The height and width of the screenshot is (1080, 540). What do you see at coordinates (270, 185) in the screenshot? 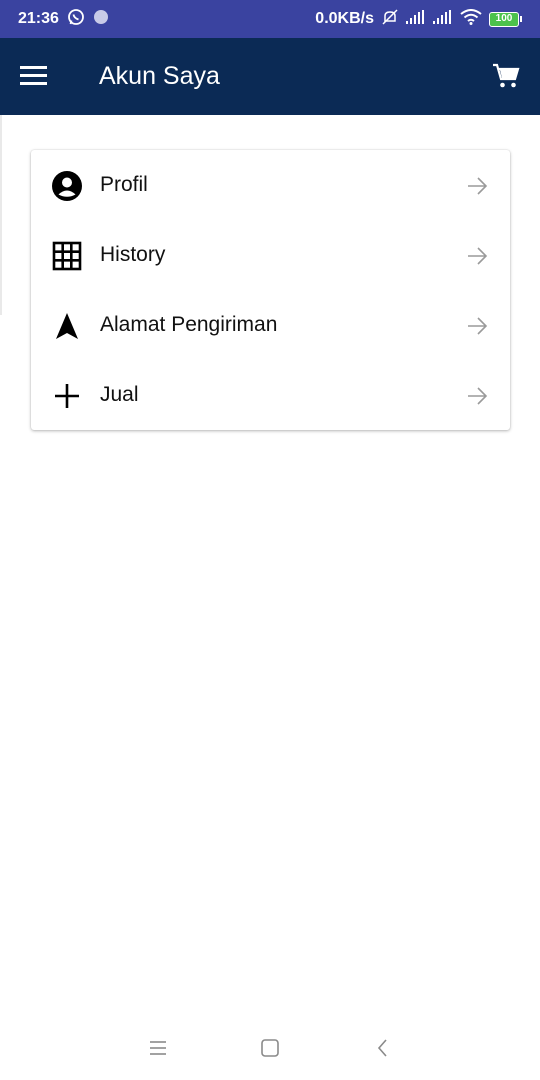
I see `menu-item-profil: Profil` at bounding box center [270, 185].